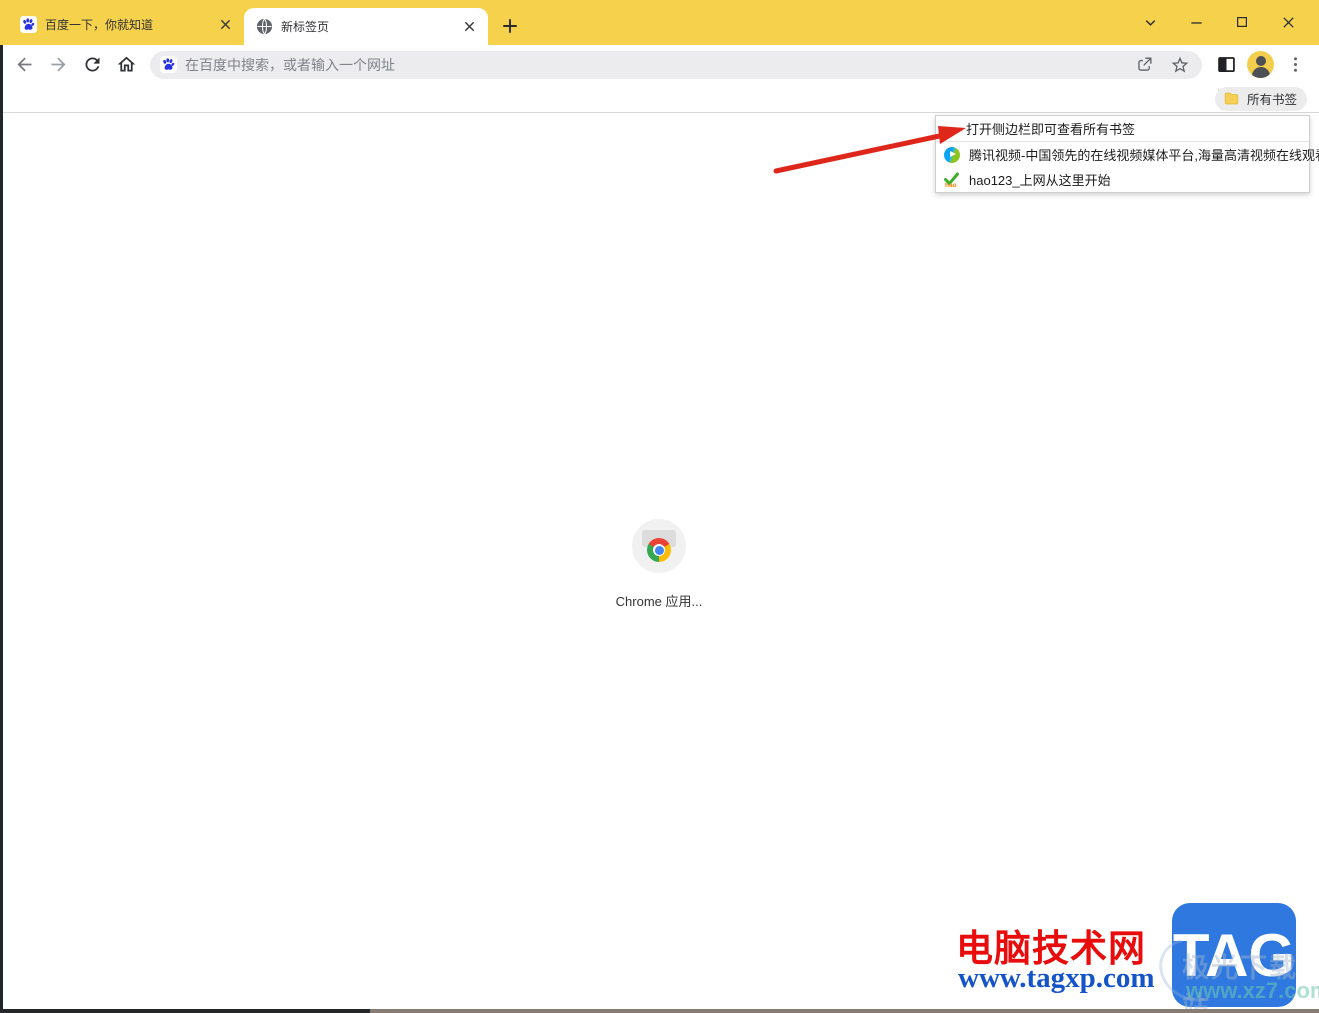 This screenshot has height=1013, width=1319. I want to click on dropdown-item-open-sidebar: 打开侧边栏即可查看所有书签, so click(1122, 129).